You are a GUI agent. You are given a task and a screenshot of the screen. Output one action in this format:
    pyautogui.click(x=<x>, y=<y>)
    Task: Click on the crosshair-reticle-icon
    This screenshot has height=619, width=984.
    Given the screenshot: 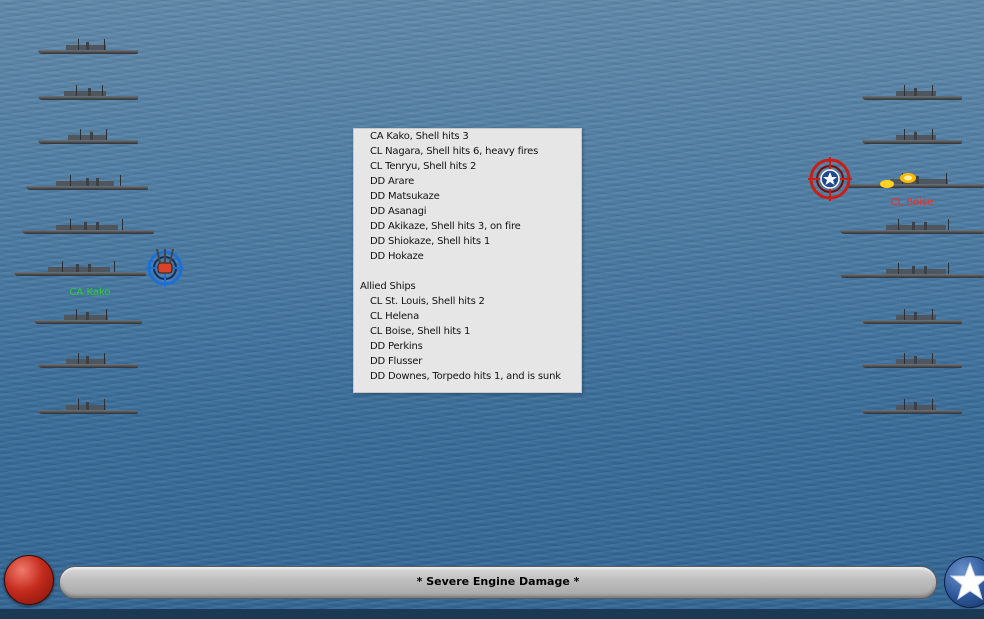 What is the action you would take?
    pyautogui.click(x=830, y=179)
    